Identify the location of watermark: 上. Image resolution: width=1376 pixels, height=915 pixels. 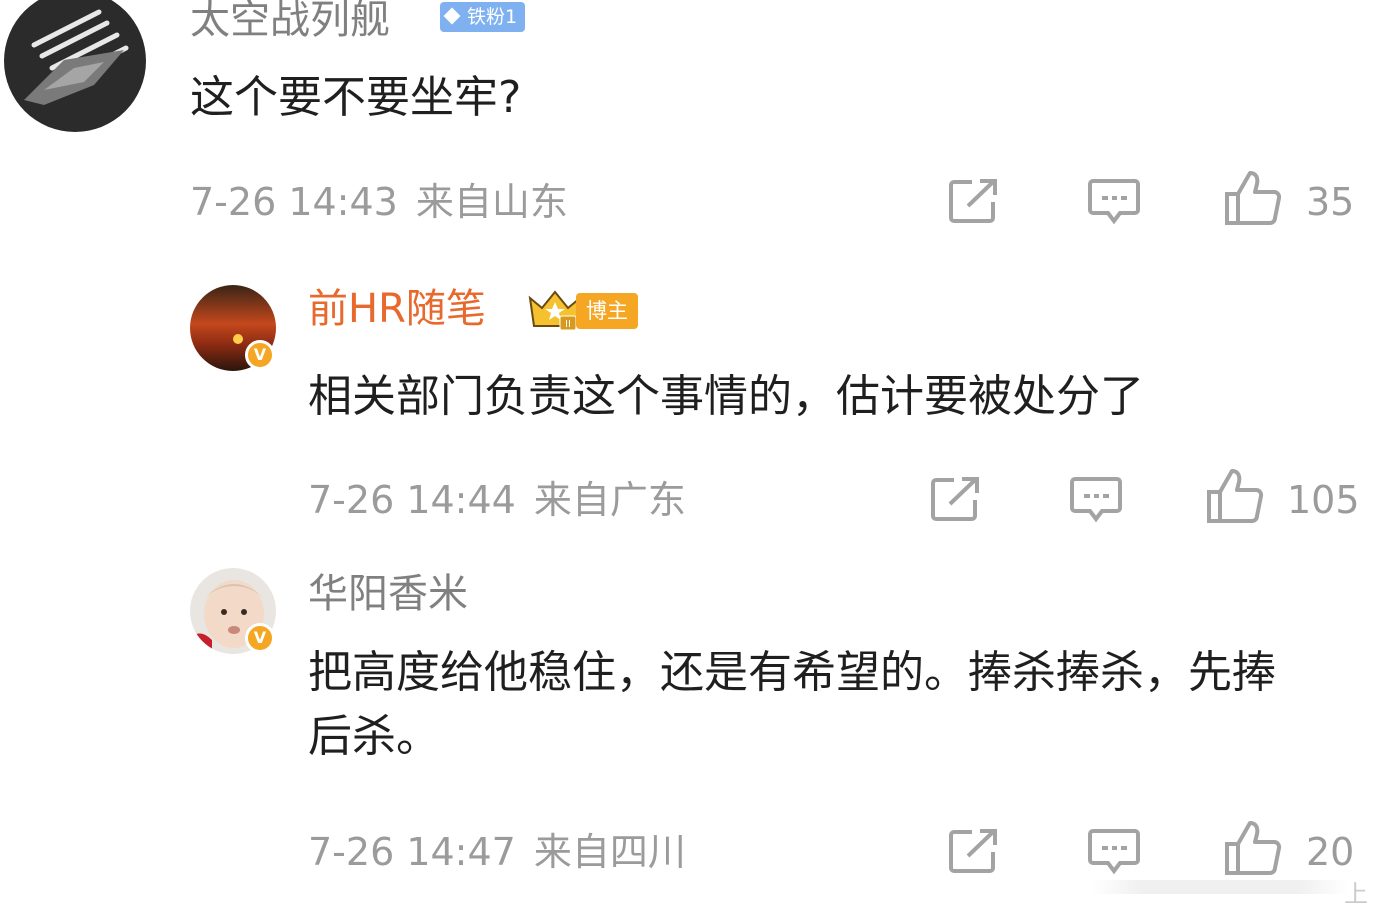
(1356, 894).